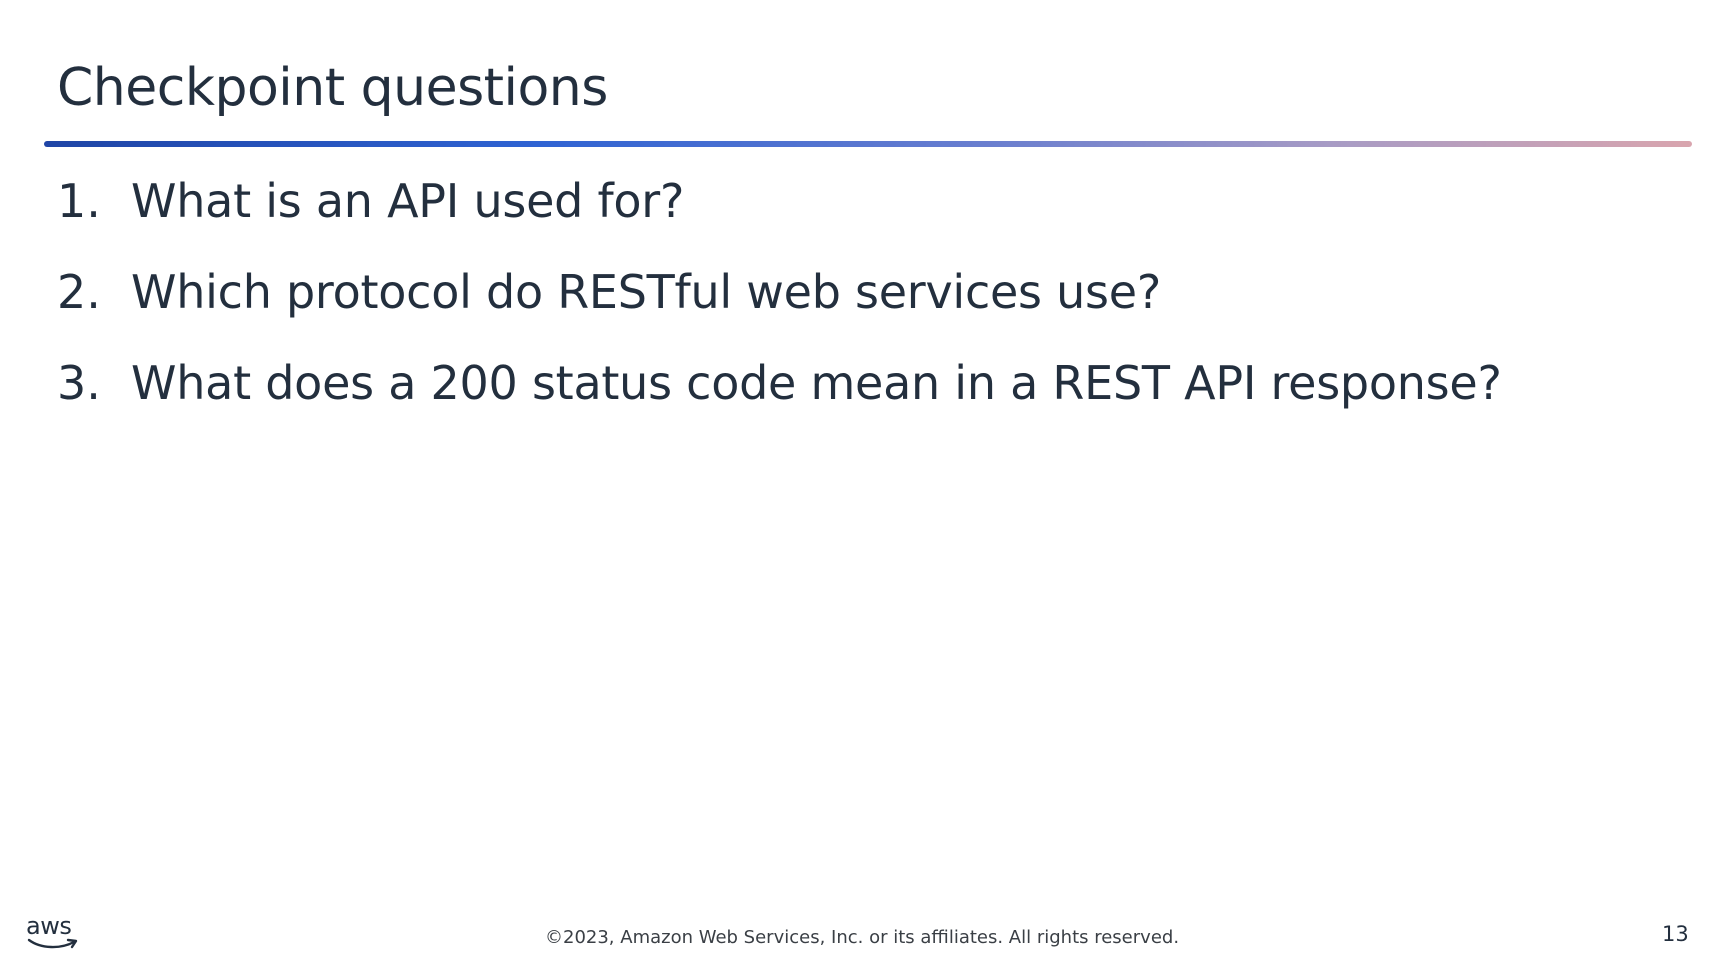 The width and height of the screenshot is (1723, 963). What do you see at coordinates (332, 88) in the screenshot?
I see `slide-title: Checkpoint questions` at bounding box center [332, 88].